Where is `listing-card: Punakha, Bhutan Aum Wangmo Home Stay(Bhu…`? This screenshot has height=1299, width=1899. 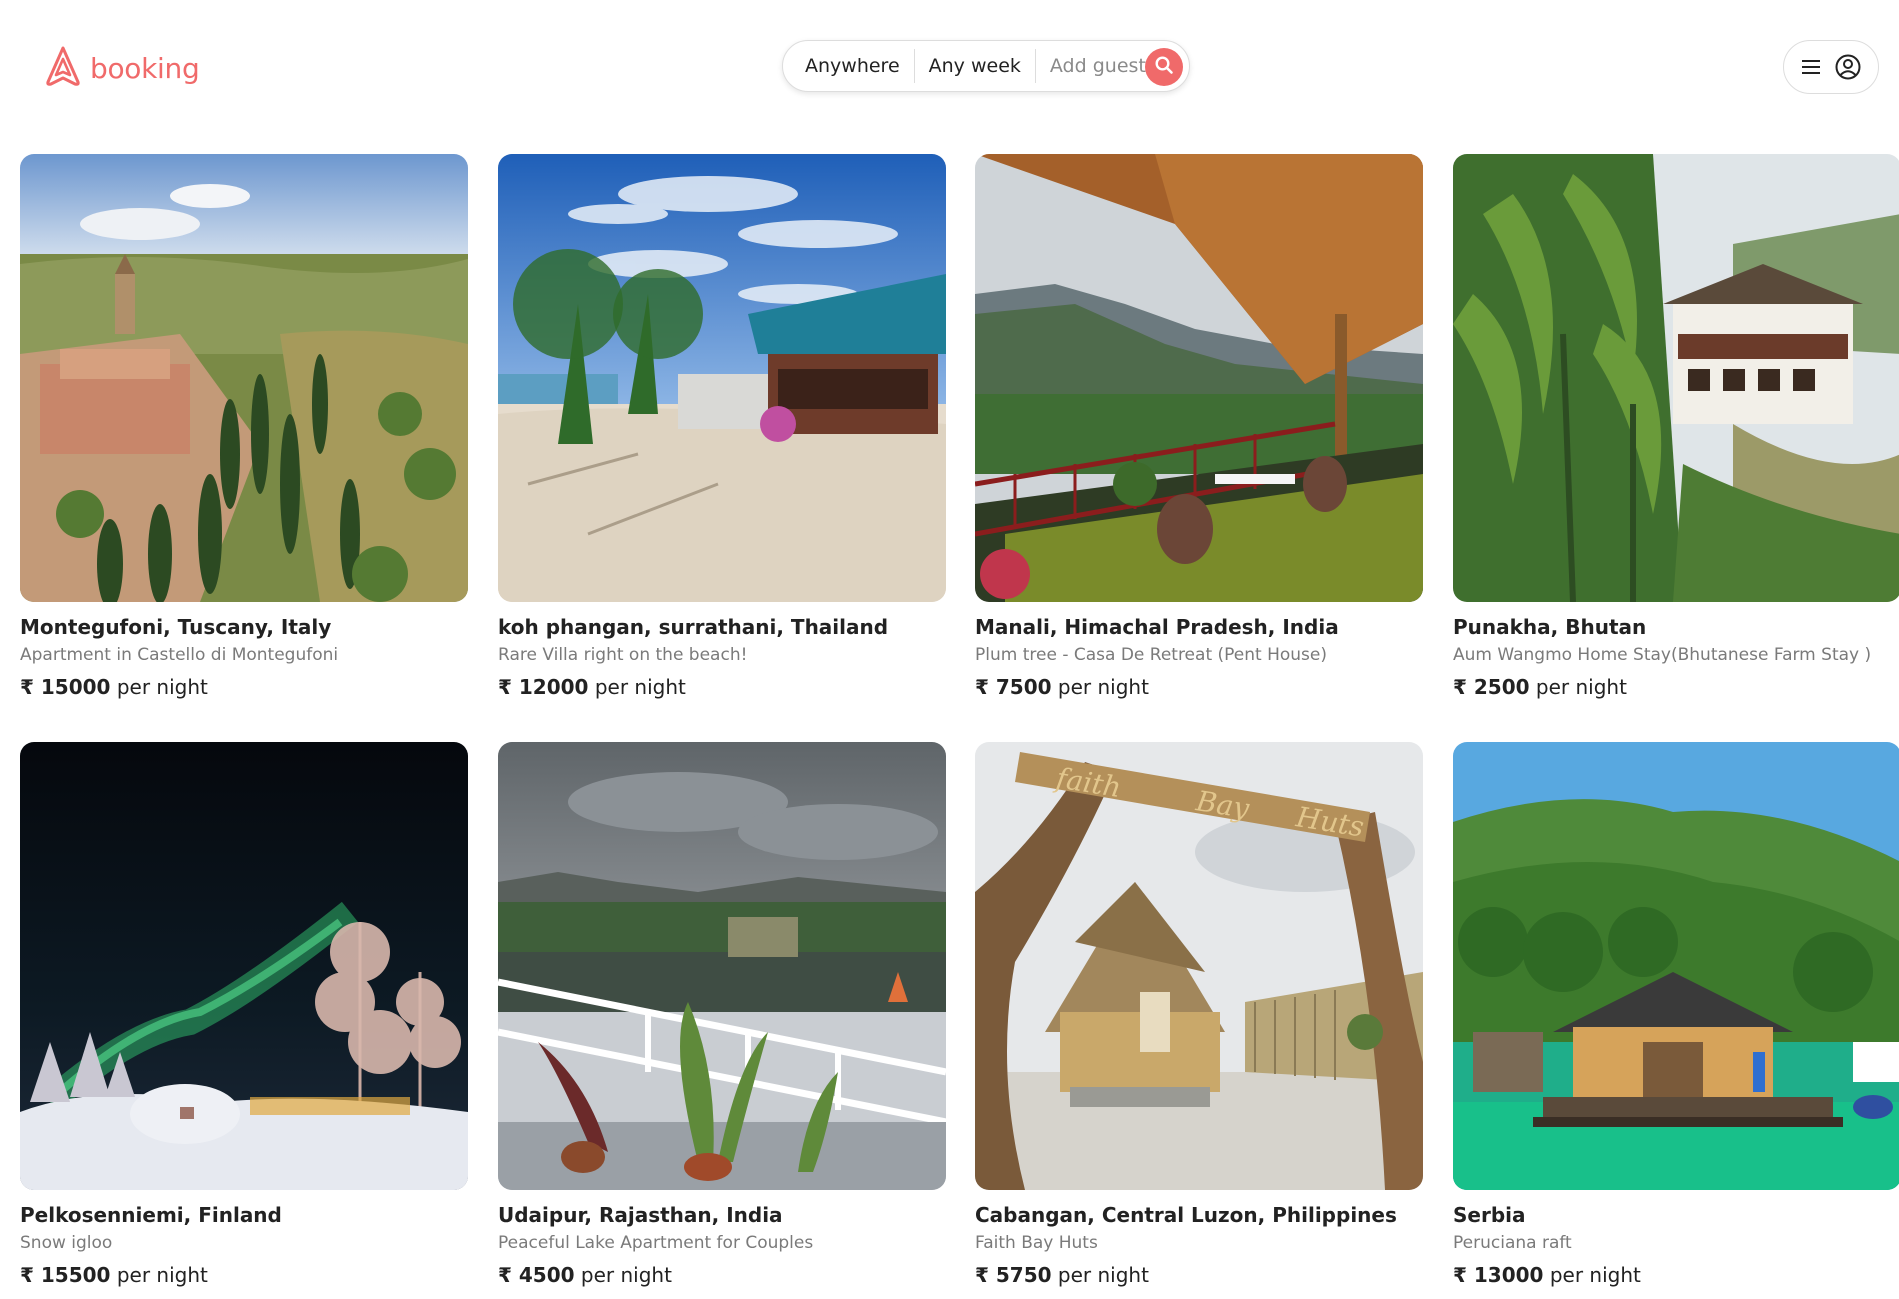
listing-card: Punakha, Bhutan Aum Wangmo Home Stay(Bhu… is located at coordinates (1676, 426).